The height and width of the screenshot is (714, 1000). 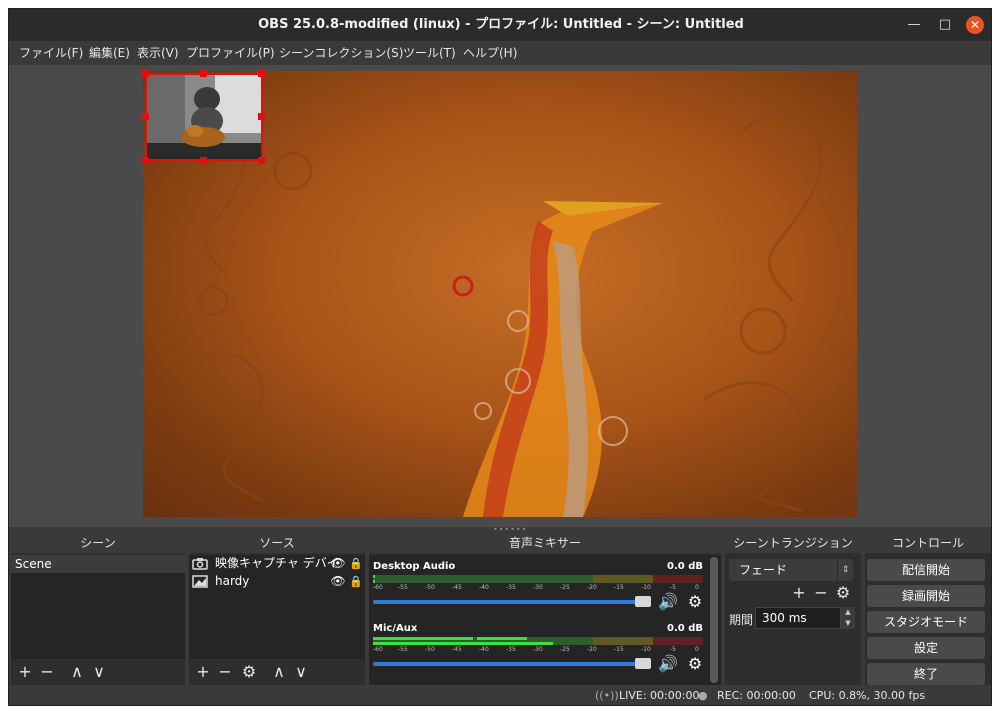 What do you see at coordinates (741, 620) in the screenshot?
I see `duration-label: 期間` at bounding box center [741, 620].